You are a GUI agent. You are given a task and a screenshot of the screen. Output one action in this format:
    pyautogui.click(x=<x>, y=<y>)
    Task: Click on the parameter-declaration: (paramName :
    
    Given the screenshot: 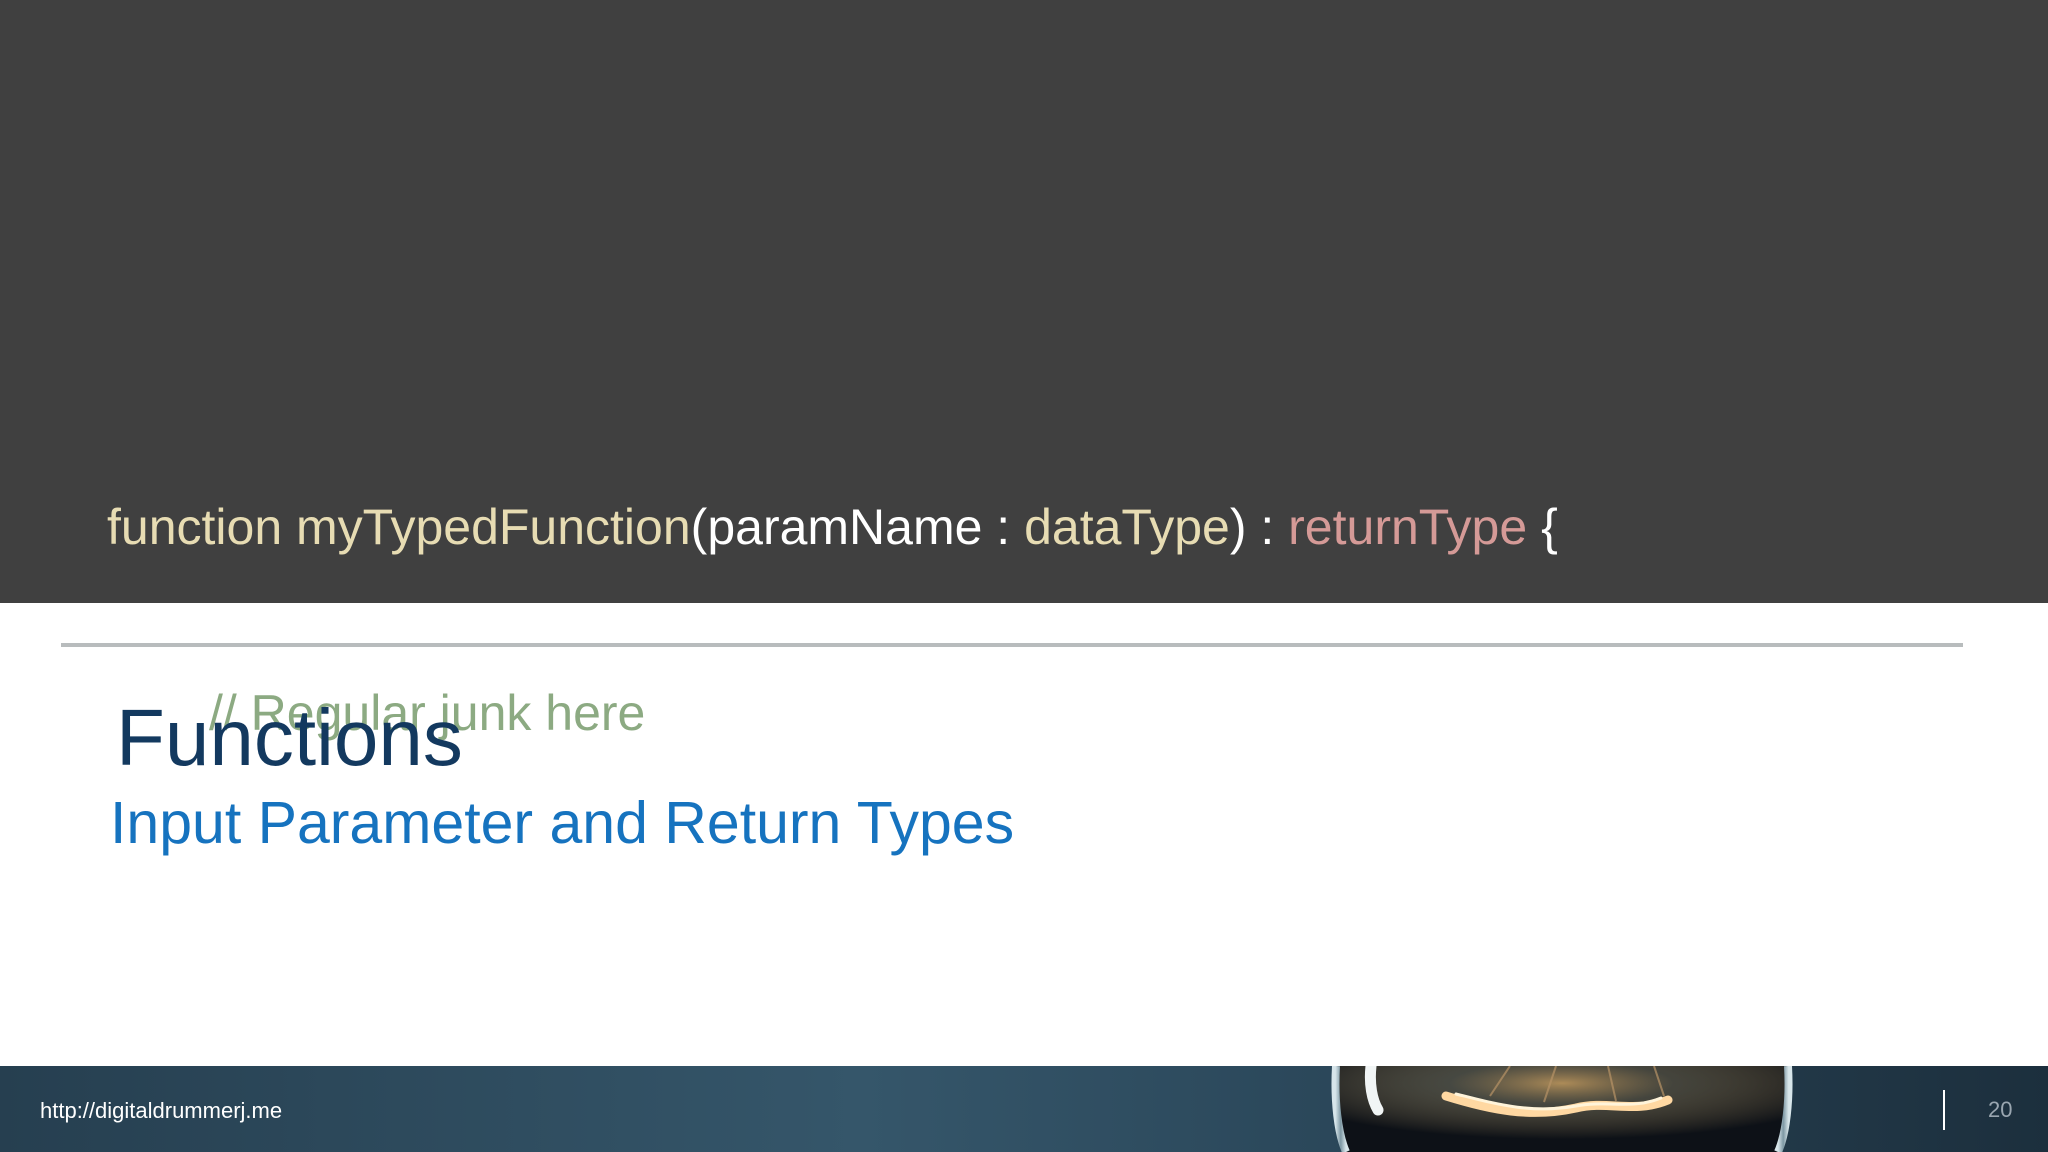 What is the action you would take?
    pyautogui.click(x=857, y=527)
    